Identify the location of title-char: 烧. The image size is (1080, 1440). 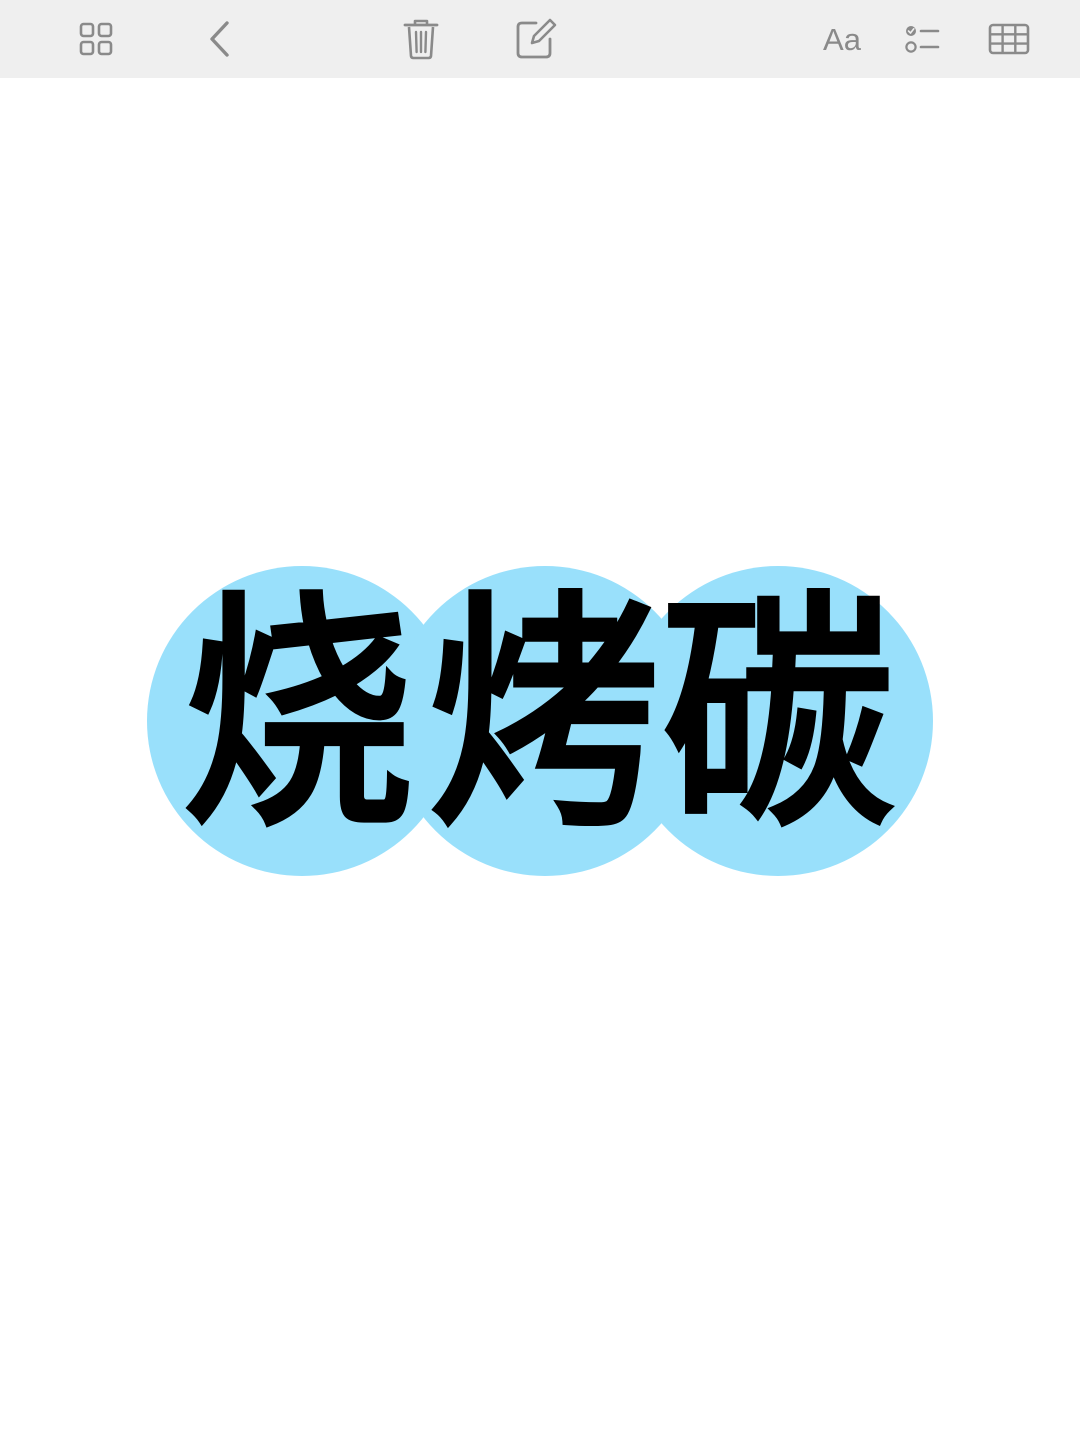
(297, 716).